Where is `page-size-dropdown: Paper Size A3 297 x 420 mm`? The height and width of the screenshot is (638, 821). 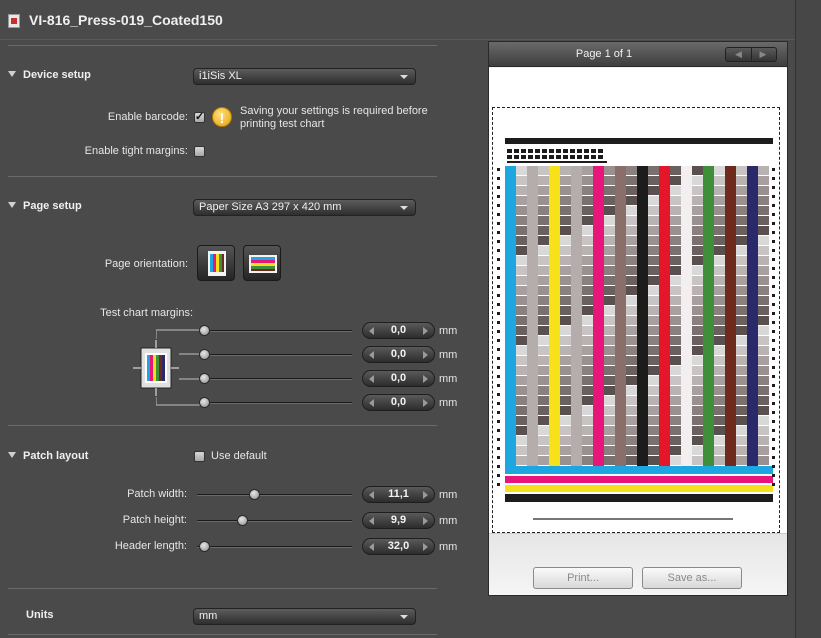 page-size-dropdown: Paper Size A3 297 x 420 mm is located at coordinates (304, 207).